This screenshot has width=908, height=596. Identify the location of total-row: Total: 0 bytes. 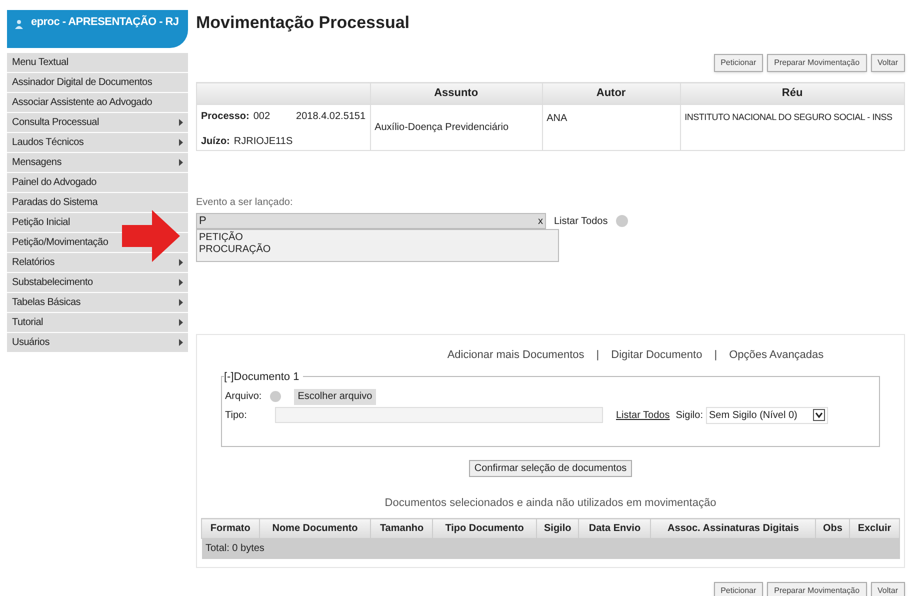
(551, 548).